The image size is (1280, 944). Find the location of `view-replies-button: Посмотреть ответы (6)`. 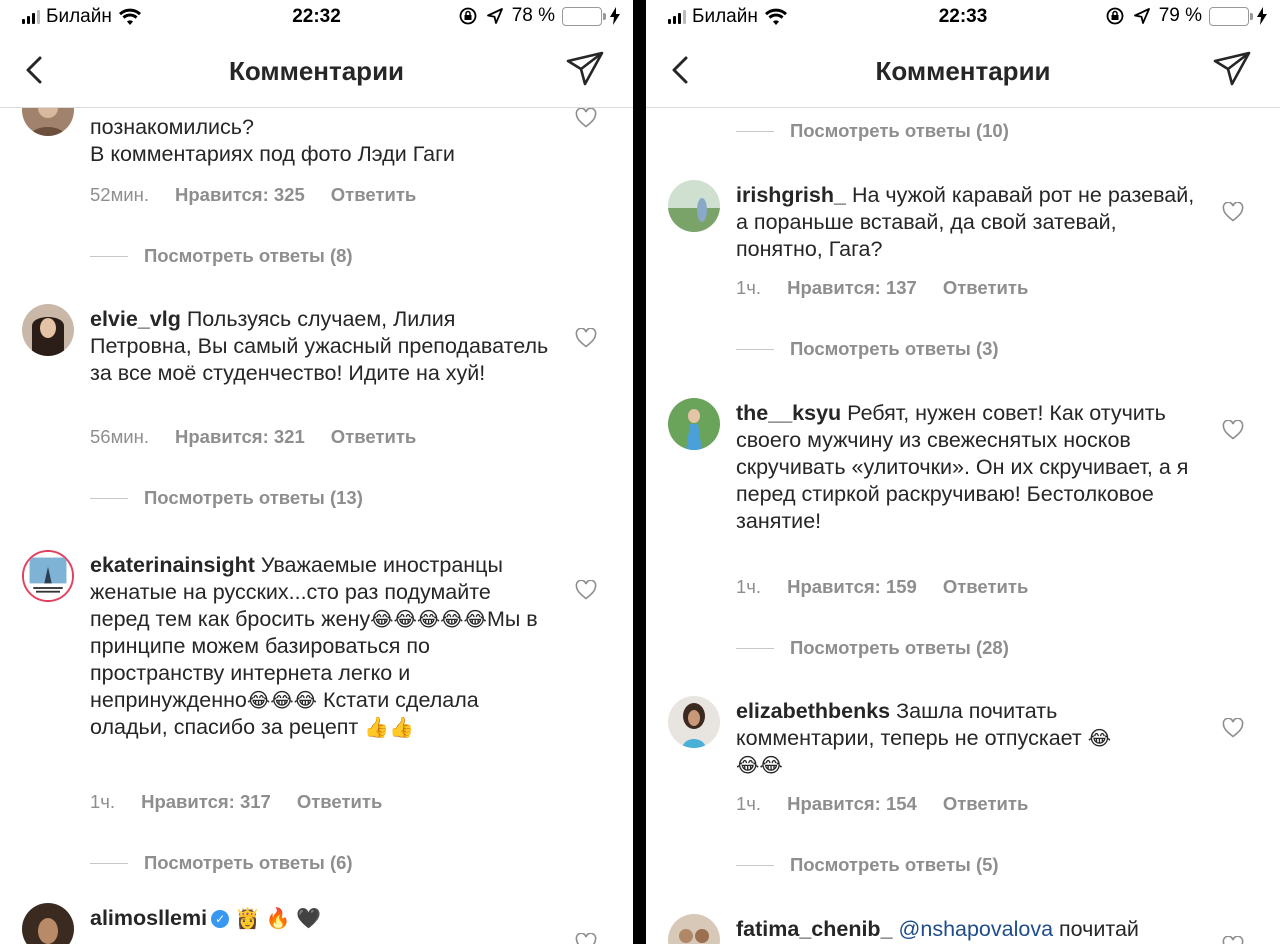

view-replies-button: Посмотреть ответы (6) is located at coordinates (221, 863).